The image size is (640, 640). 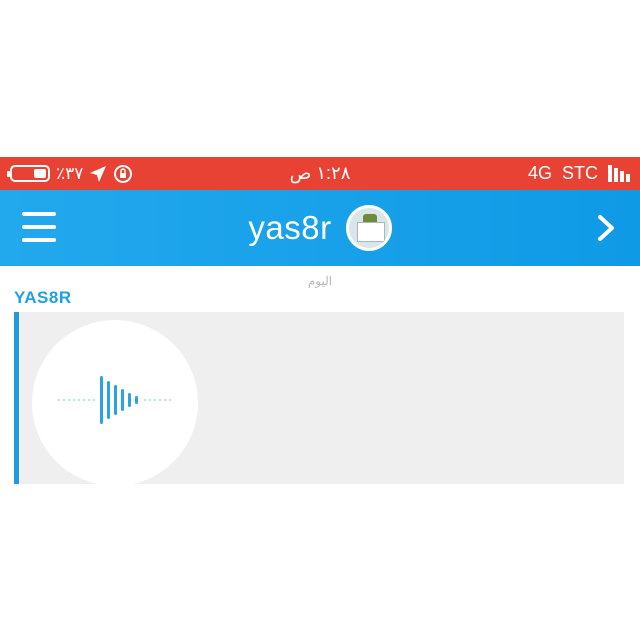 I want to click on carrier-name: STC, so click(x=580, y=173).